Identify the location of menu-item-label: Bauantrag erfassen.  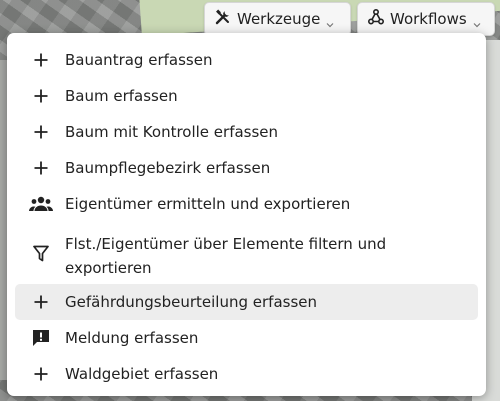
(139, 60).